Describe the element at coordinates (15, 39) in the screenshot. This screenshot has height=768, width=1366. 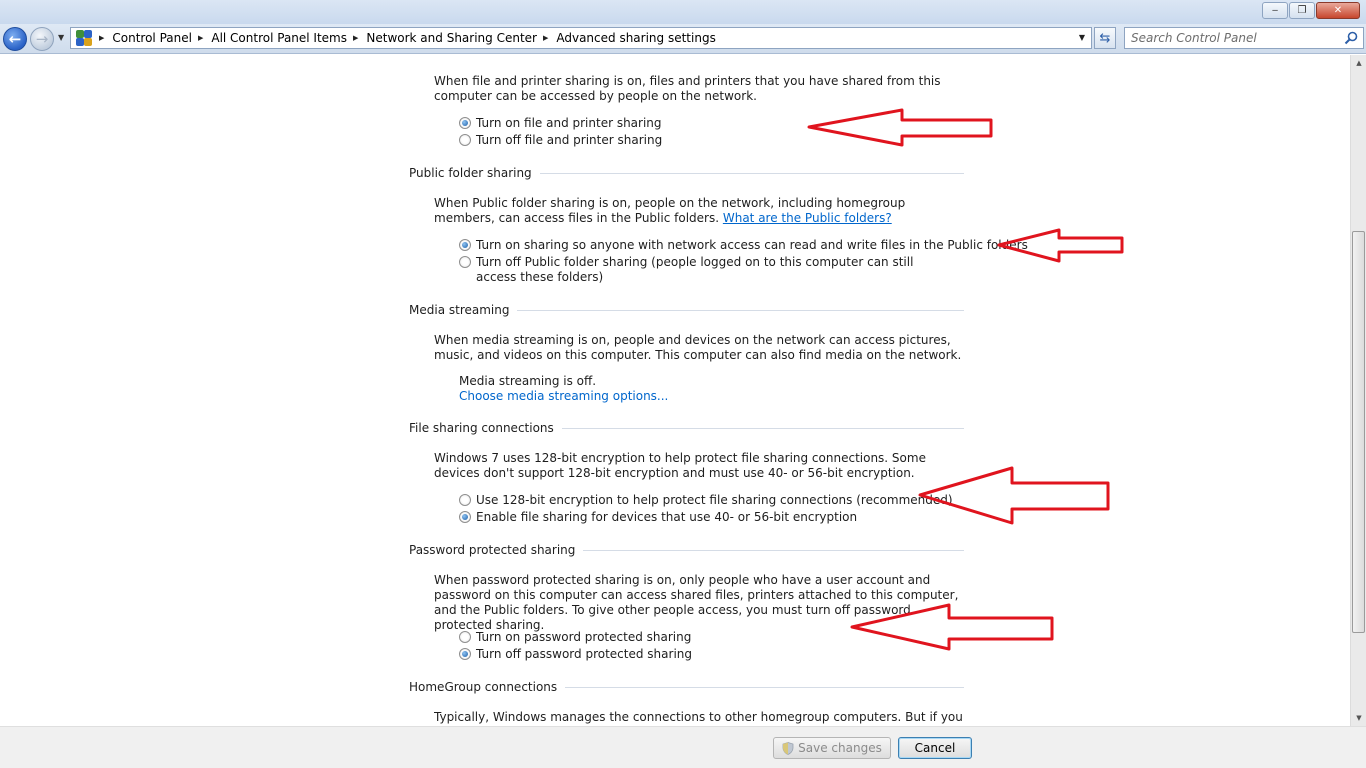
I see `back-button: ←` at that location.